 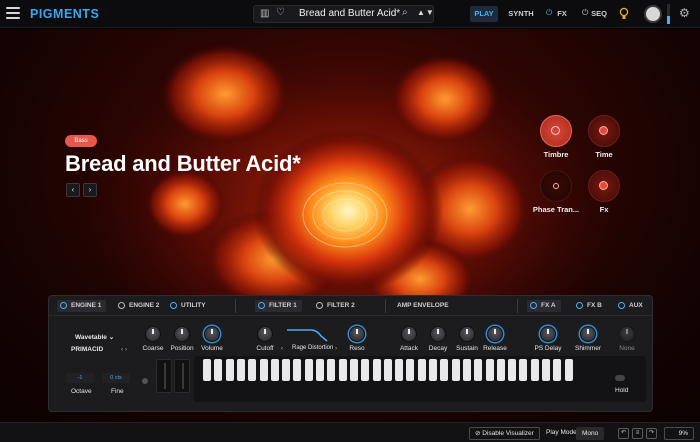 What do you see at coordinates (484, 14) in the screenshot?
I see `tab-play: PLAY` at bounding box center [484, 14].